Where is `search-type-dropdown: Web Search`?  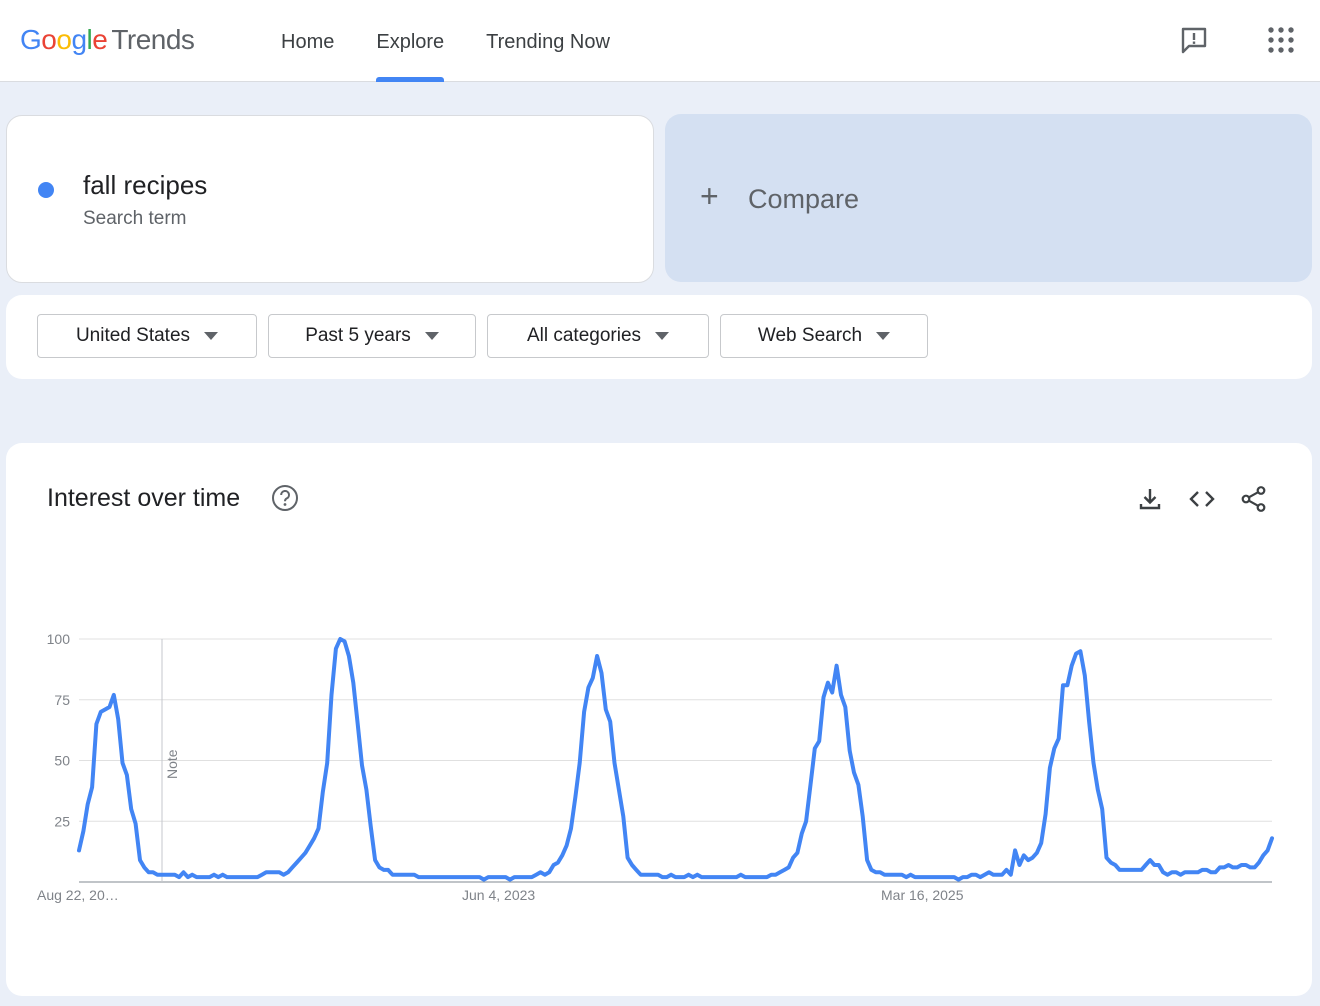
search-type-dropdown: Web Search is located at coordinates (824, 336).